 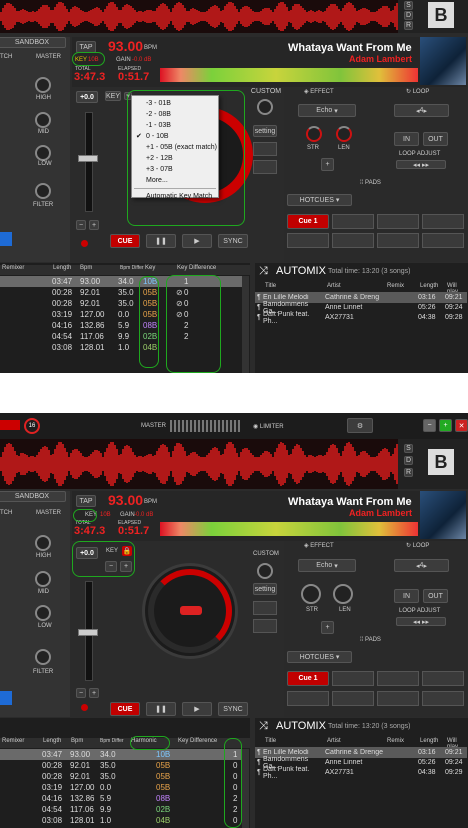 What do you see at coordinates (33, 42) in the screenshot?
I see `sandbox-button: SANDBOX` at bounding box center [33, 42].